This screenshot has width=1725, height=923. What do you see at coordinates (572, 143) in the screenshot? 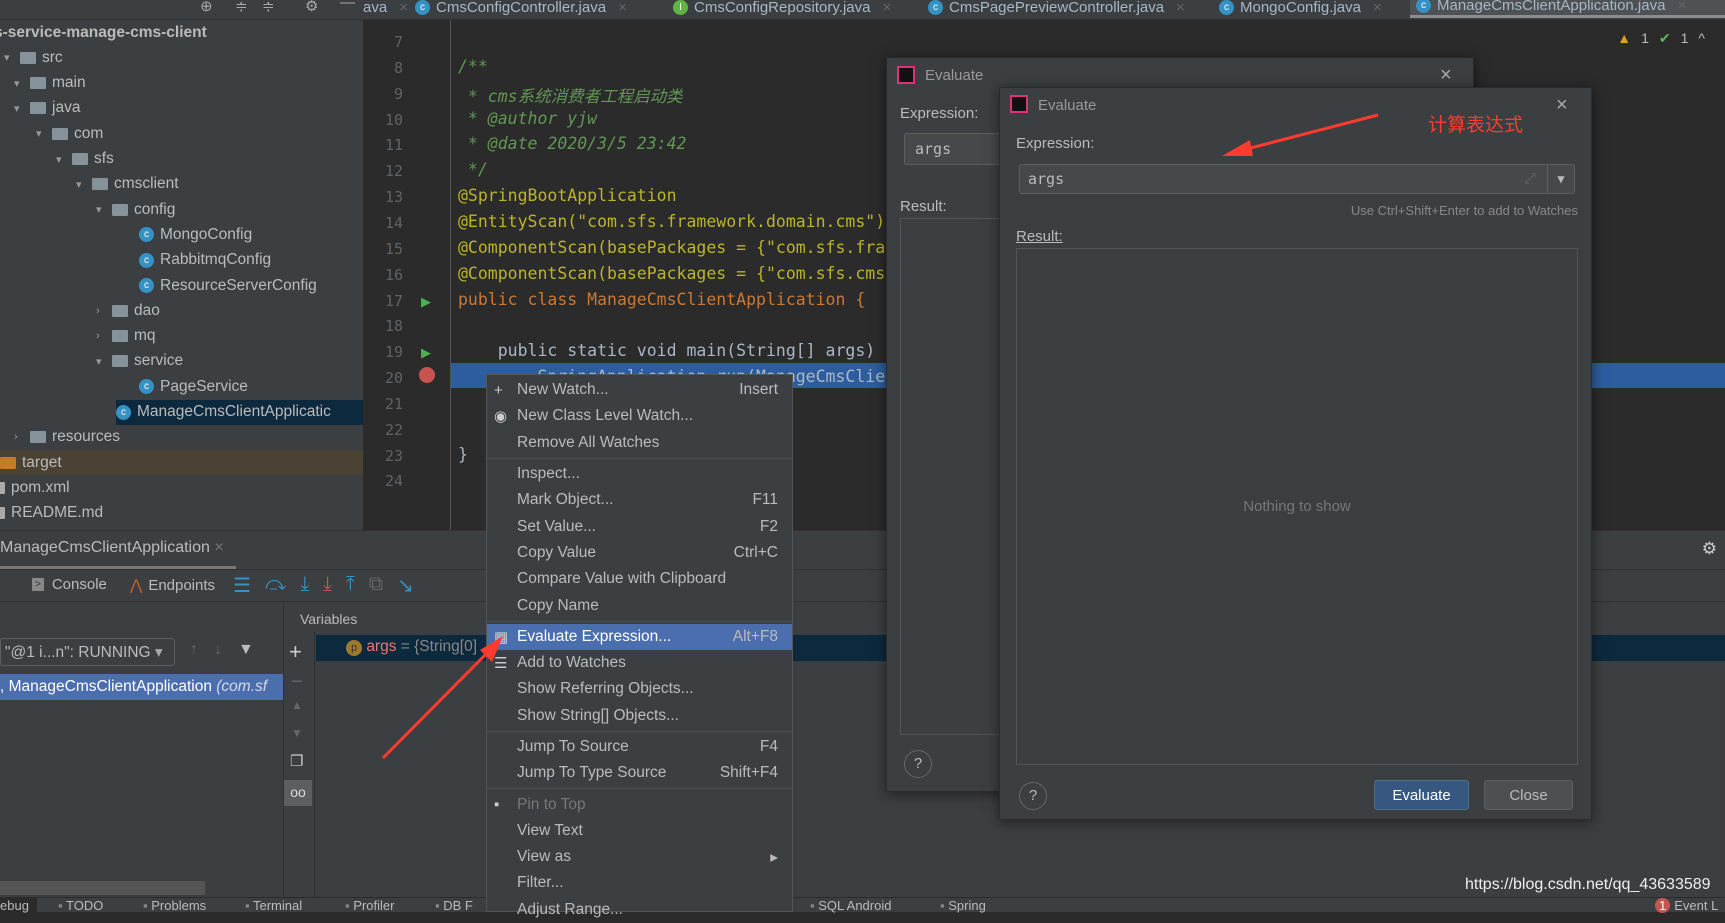
I see `code-line: * @date 2020/3/5 23:42` at bounding box center [572, 143].